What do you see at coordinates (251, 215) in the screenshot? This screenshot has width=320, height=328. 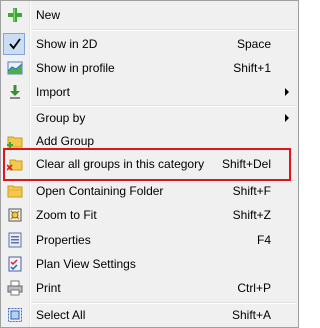 I see `menu-item-shortcut: Shift+Z` at bounding box center [251, 215].